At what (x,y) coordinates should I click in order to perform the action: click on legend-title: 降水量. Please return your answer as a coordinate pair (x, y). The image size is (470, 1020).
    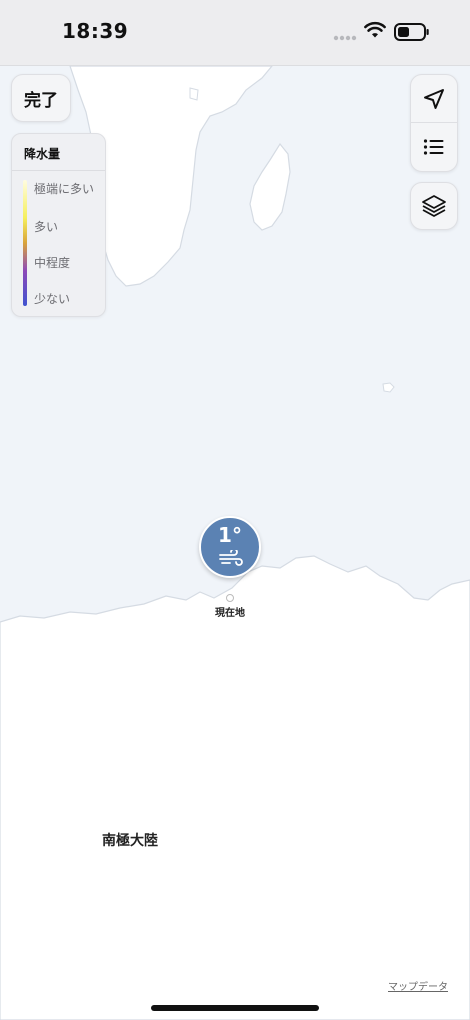
    Looking at the image, I should click on (42, 154).